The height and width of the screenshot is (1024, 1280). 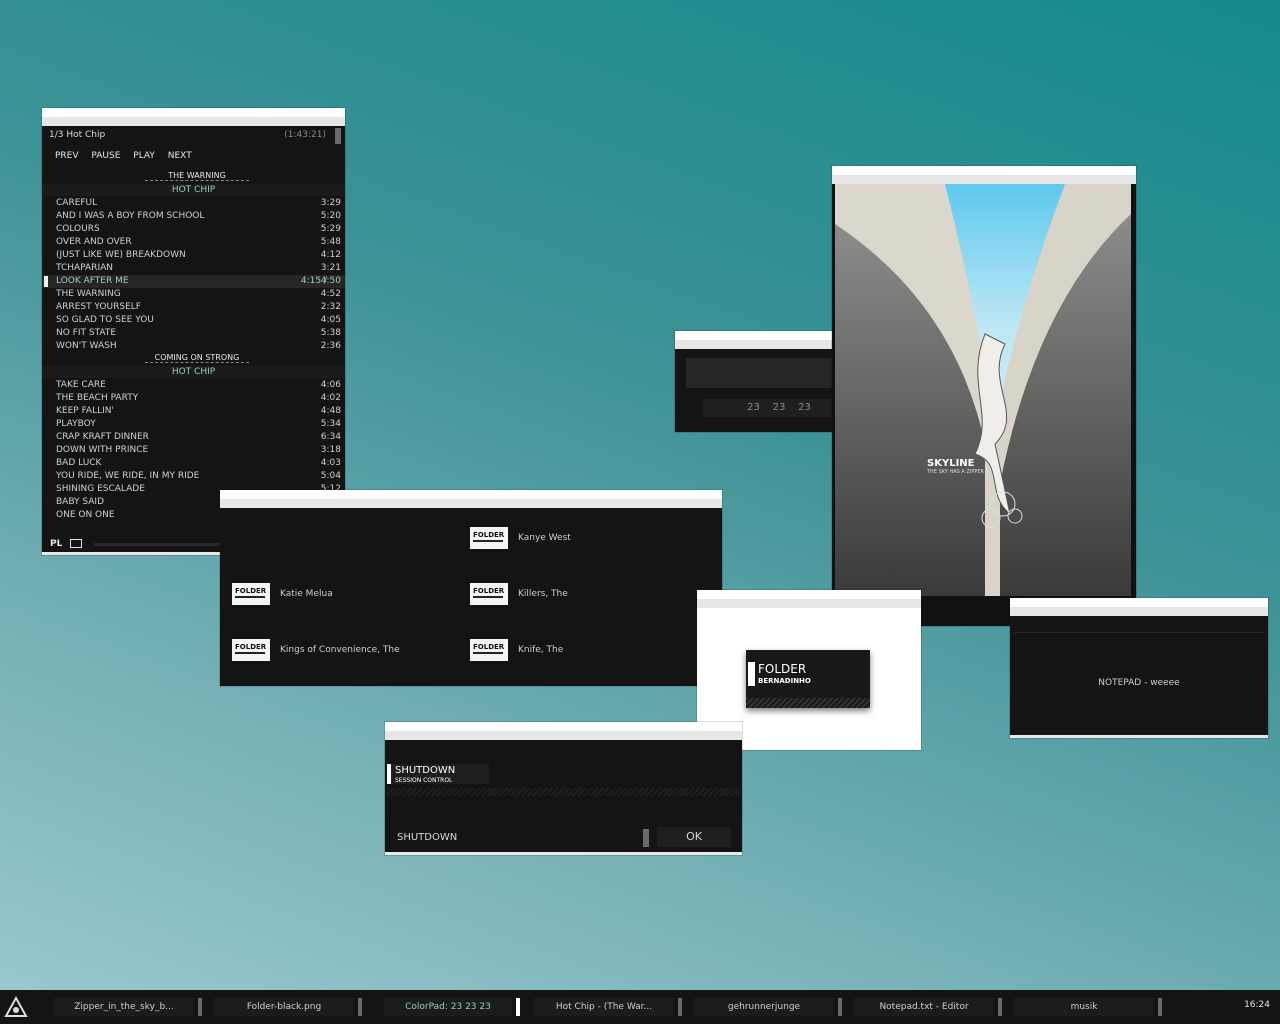 What do you see at coordinates (288, 1007) in the screenshot?
I see `taskbar-task: Folder-black.png` at bounding box center [288, 1007].